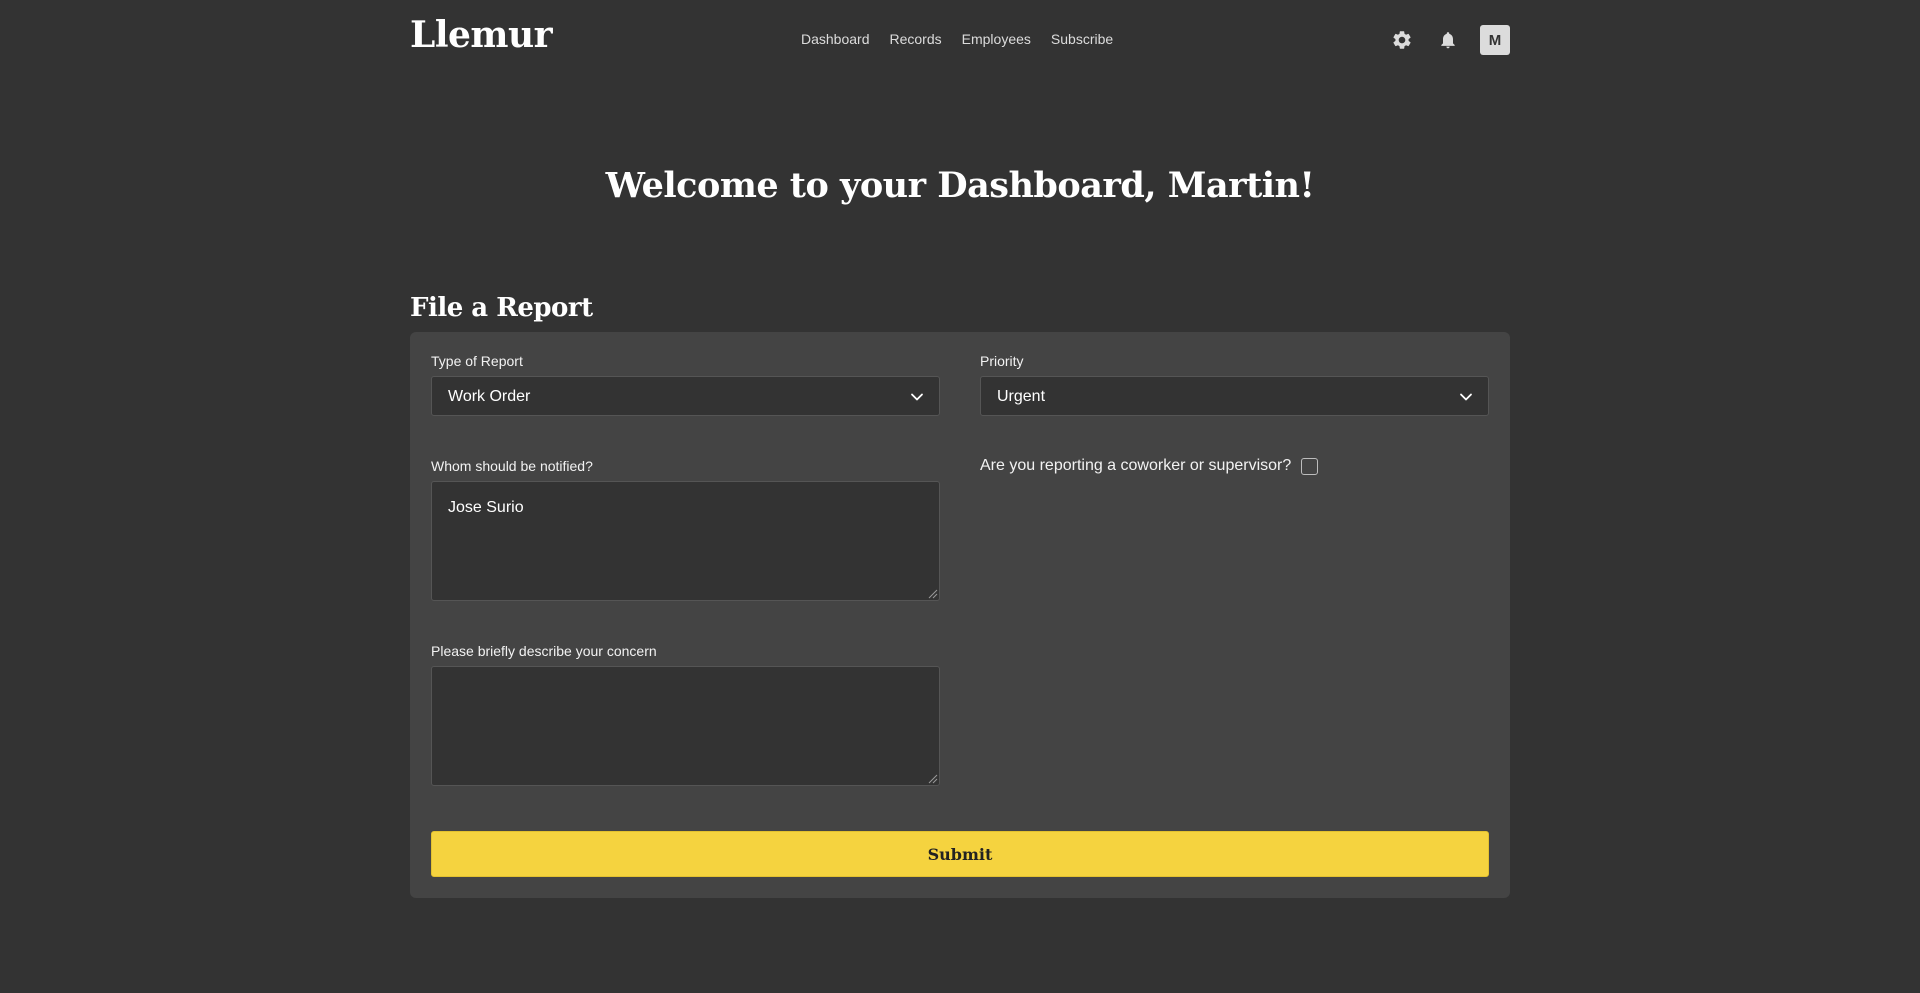  I want to click on notify-field: Whom should be notified? Jose Surio, so click(685, 529).